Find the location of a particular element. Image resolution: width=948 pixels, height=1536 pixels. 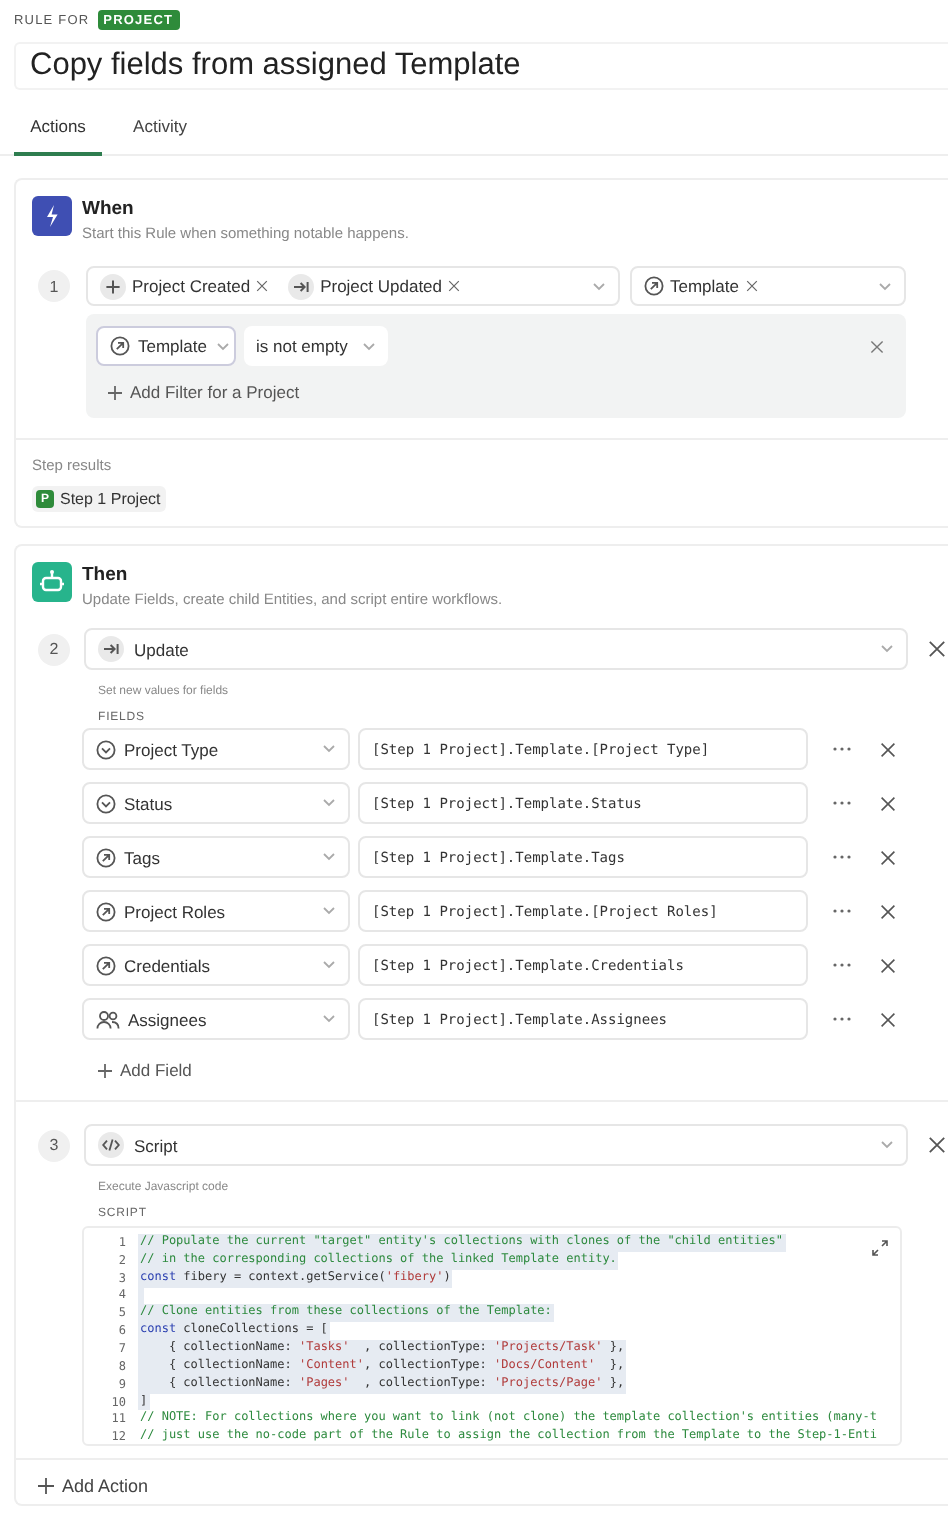

field-select: Project Roles is located at coordinates (216, 911).